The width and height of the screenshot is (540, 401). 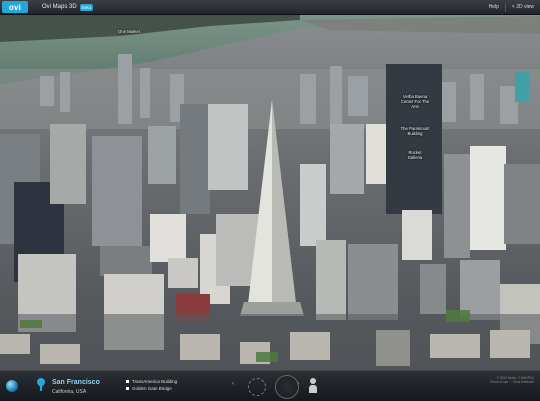 I want to click on landmark-label: TransAmerica Building, so click(x=155, y=381).